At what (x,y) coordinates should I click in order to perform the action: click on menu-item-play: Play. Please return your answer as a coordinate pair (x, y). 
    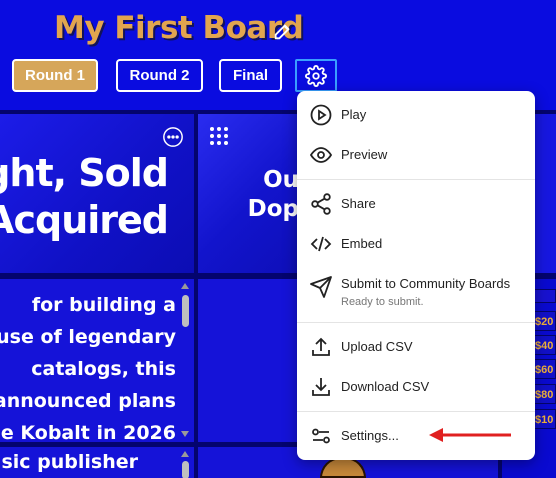
    Looking at the image, I should click on (416, 115).